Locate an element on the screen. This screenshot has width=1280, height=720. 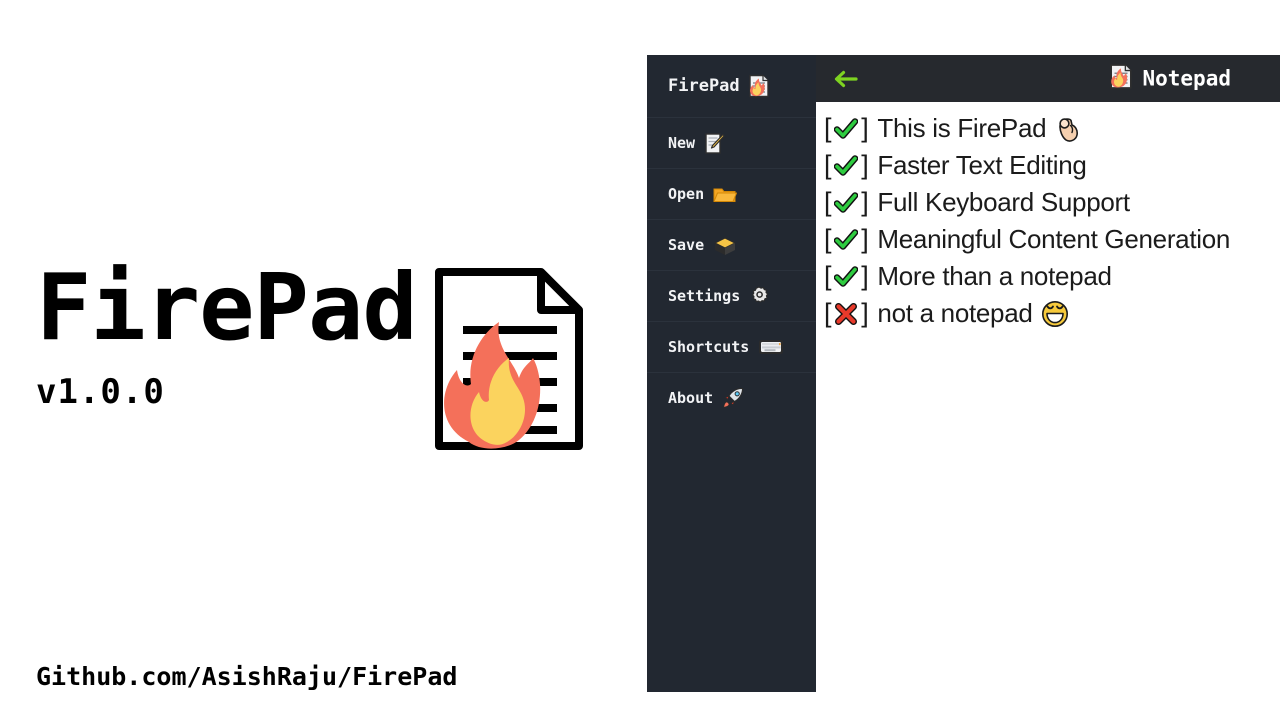
document-line: [ ] This is FirePad is located at coordinates (1052, 128).